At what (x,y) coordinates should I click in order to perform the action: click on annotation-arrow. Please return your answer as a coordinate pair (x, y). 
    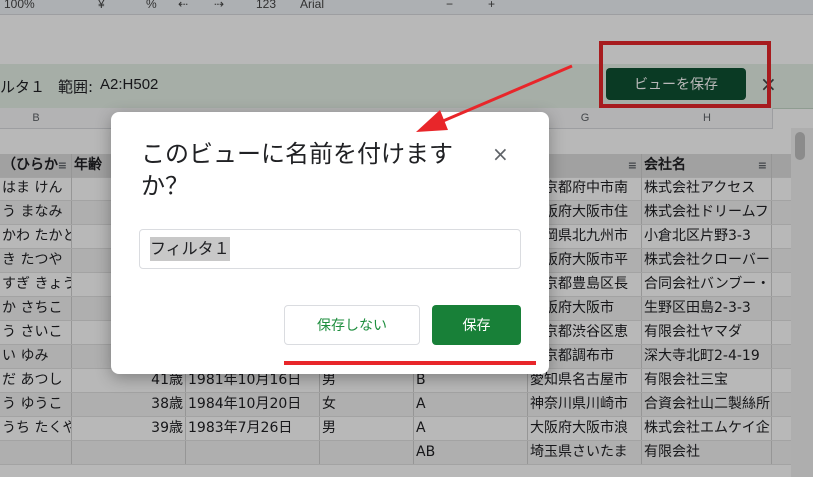
    Looking at the image, I should click on (494, 98).